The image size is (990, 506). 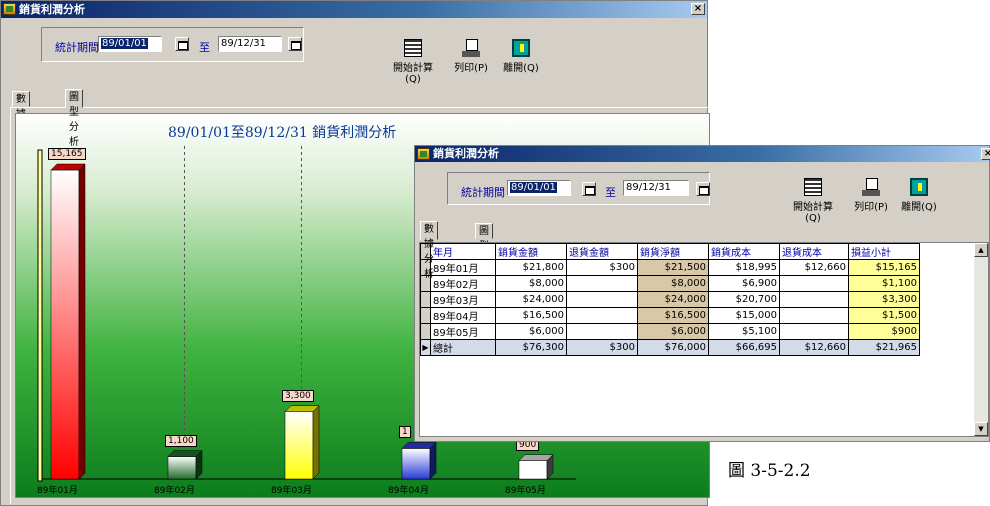 What do you see at coordinates (744, 267) in the screenshot?
I see `table-cell: $18,995` at bounding box center [744, 267].